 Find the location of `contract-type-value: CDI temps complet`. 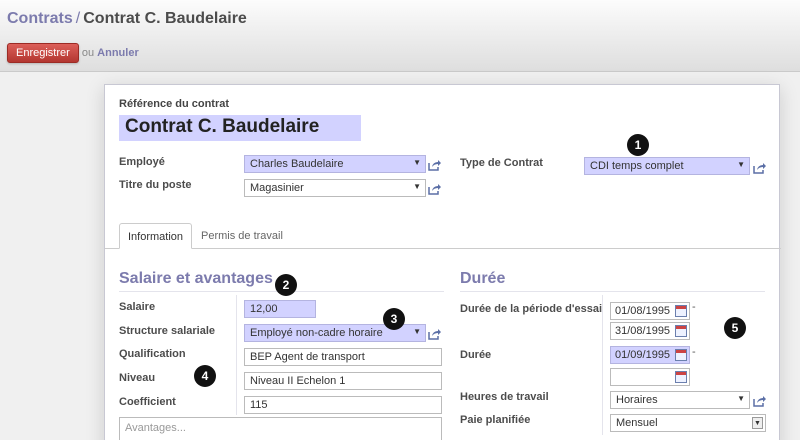

contract-type-value: CDI temps complet is located at coordinates (637, 166).